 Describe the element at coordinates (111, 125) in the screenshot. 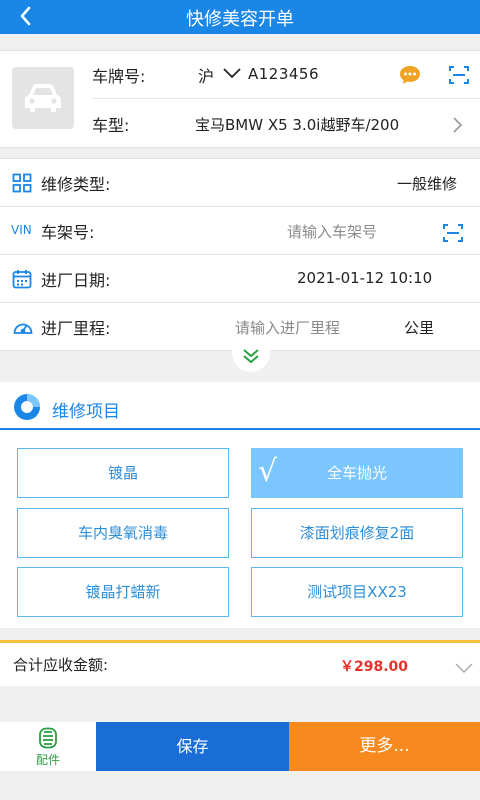

I see `model-label: 车型:` at that location.